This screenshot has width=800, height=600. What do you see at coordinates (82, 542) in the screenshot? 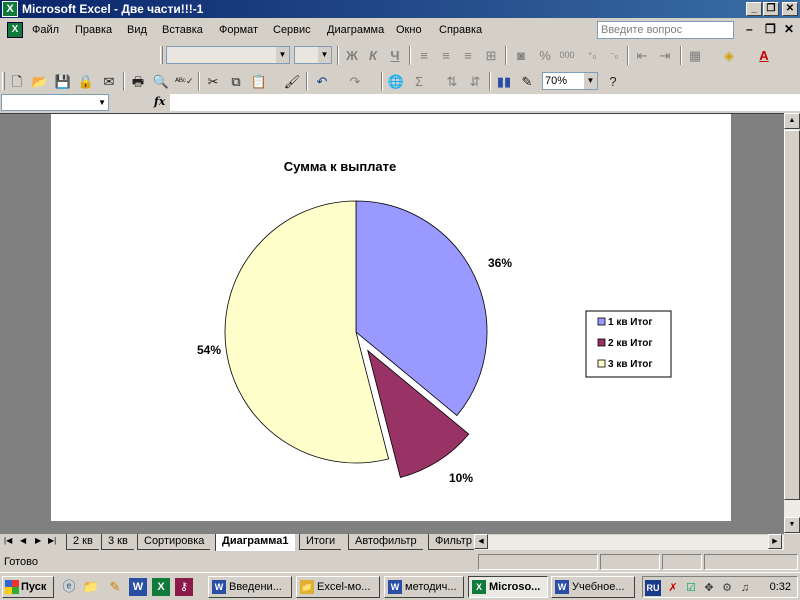
I see `tab-2kv: 2 кв` at bounding box center [82, 542].